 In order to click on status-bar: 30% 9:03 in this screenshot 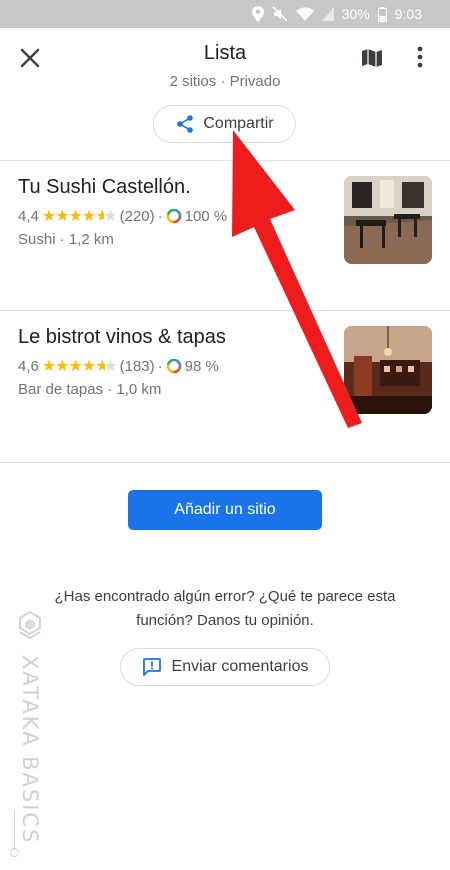, I will do `click(225, 14)`.